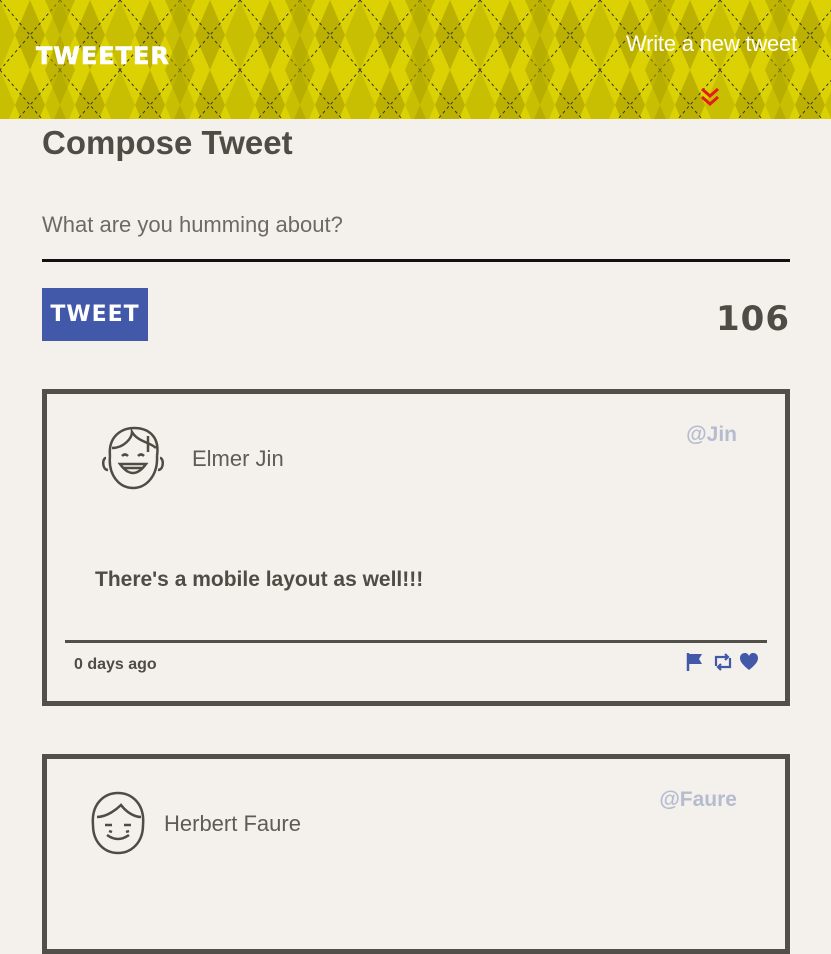  I want to click on site-header: Tweeter Write a new tweet, so click(415, 59).